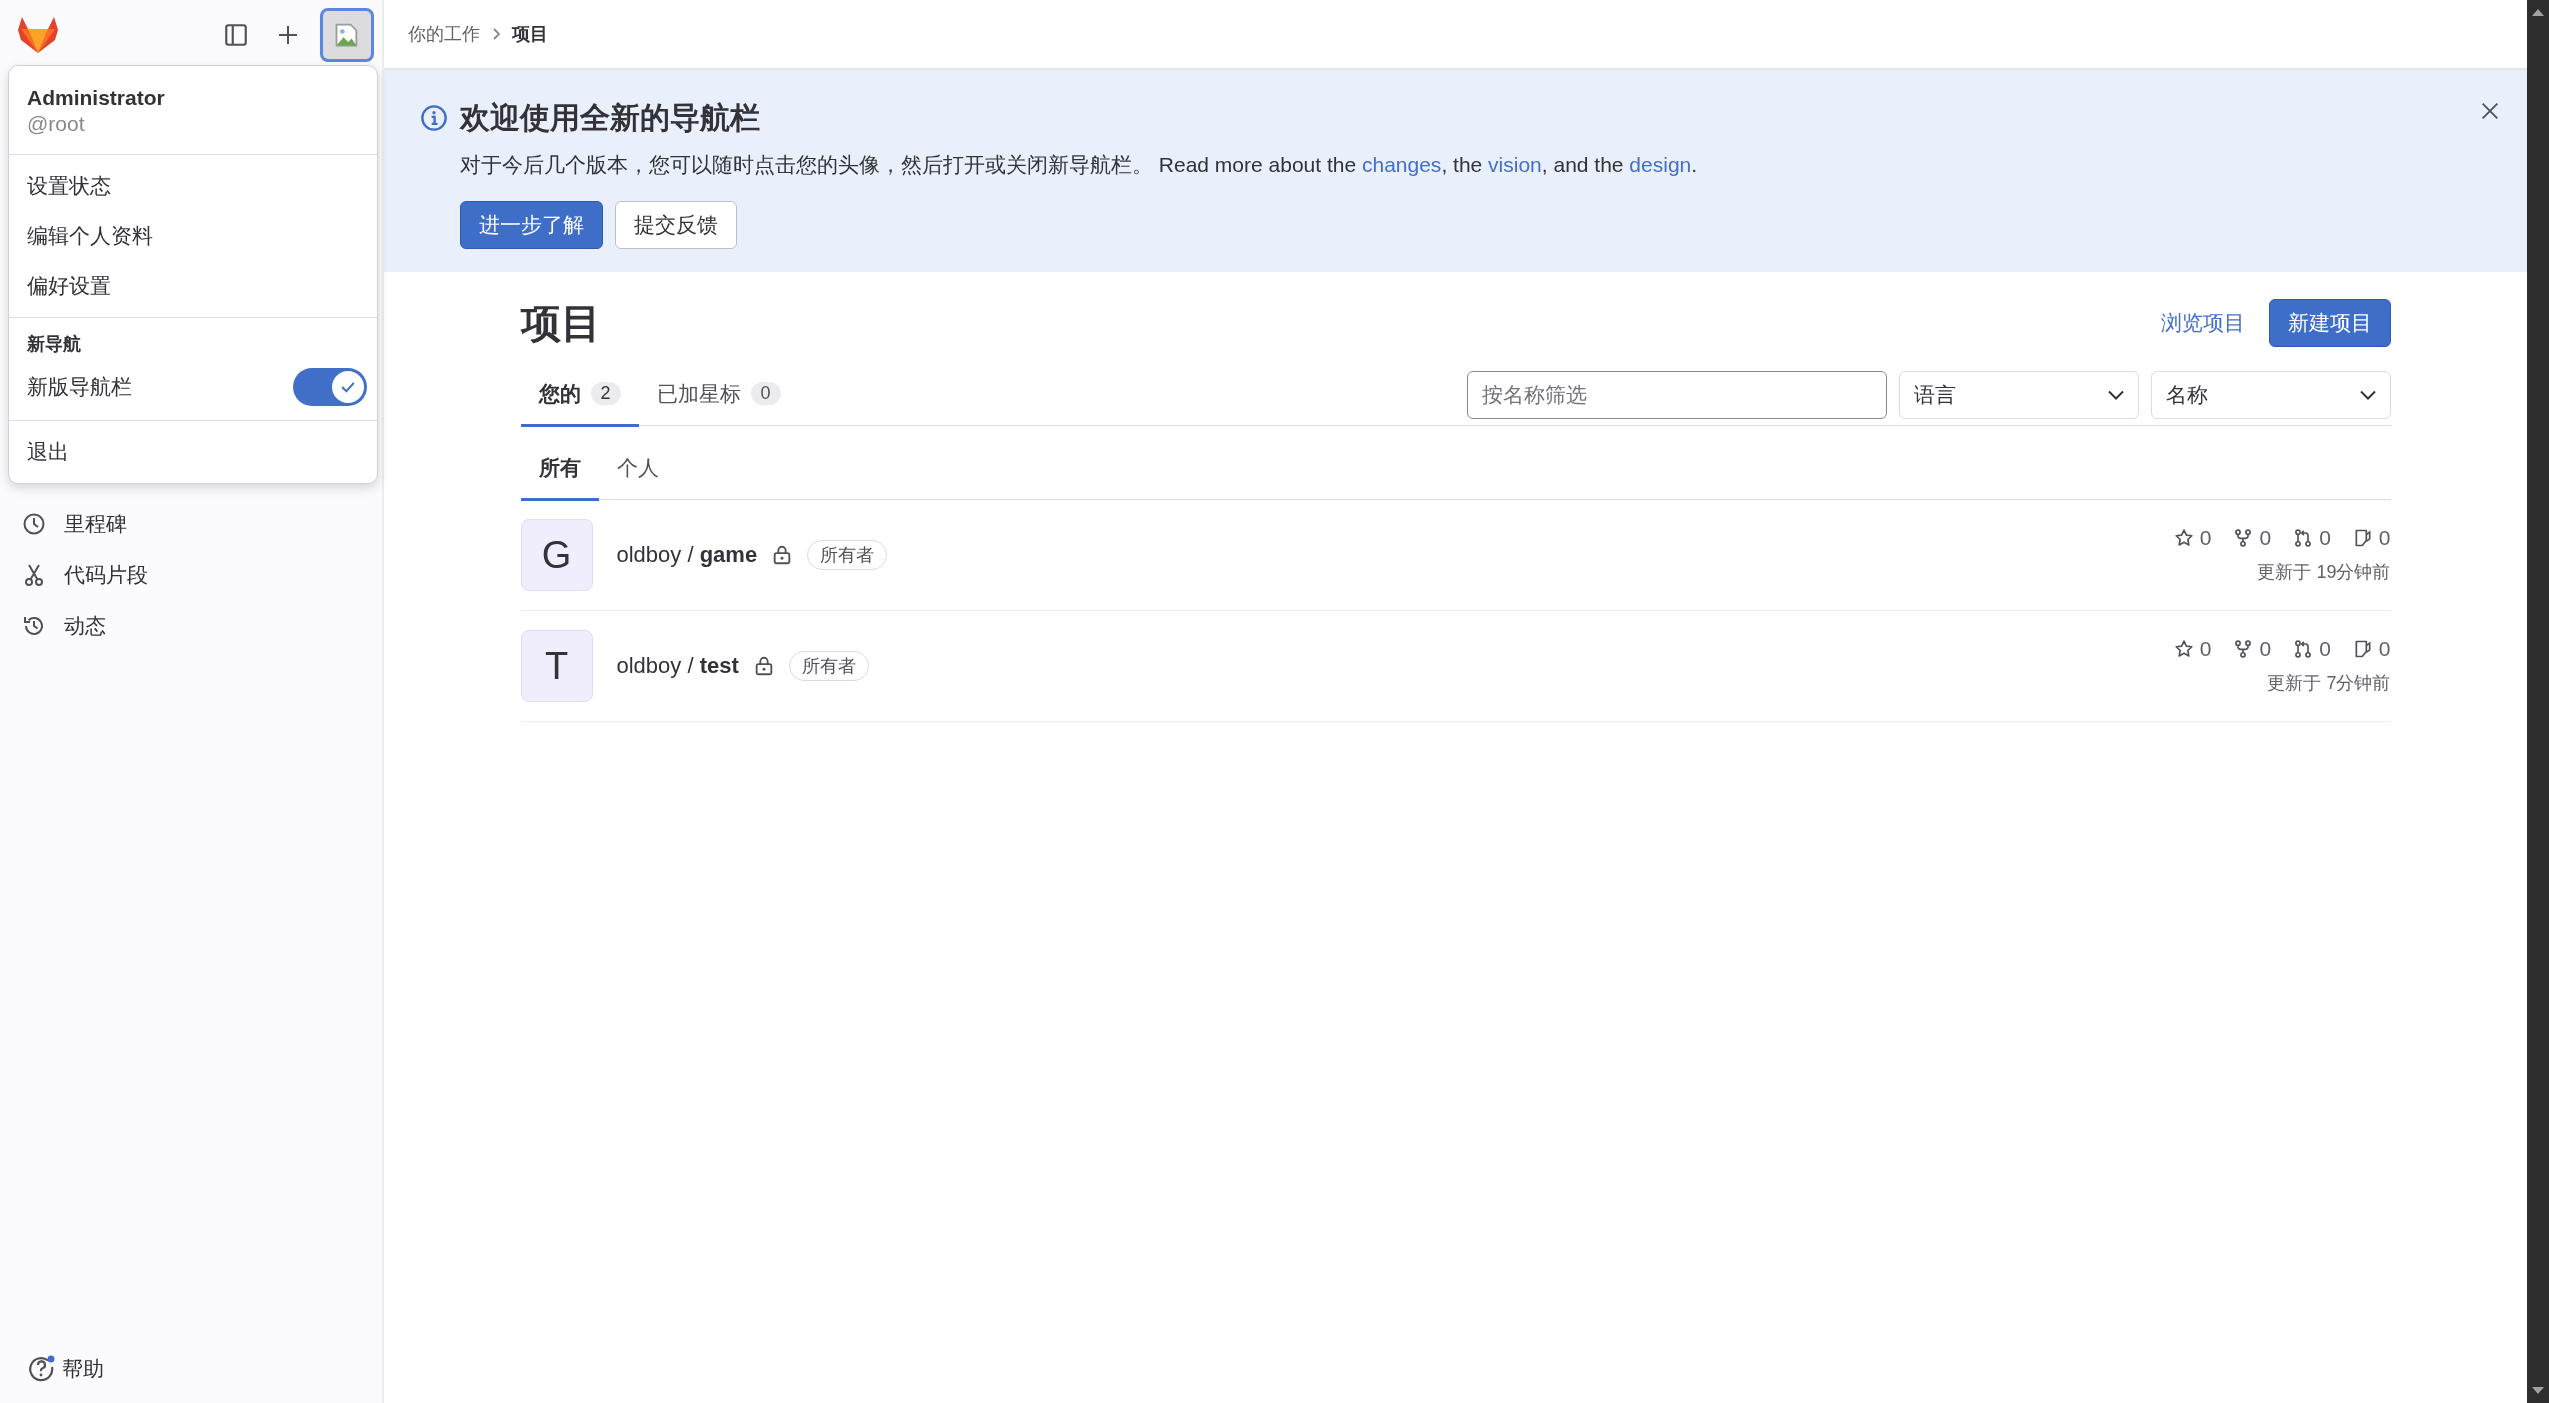 The image size is (2549, 1403). What do you see at coordinates (718, 395) in the screenshot?
I see `tab: 已加星标 0` at bounding box center [718, 395].